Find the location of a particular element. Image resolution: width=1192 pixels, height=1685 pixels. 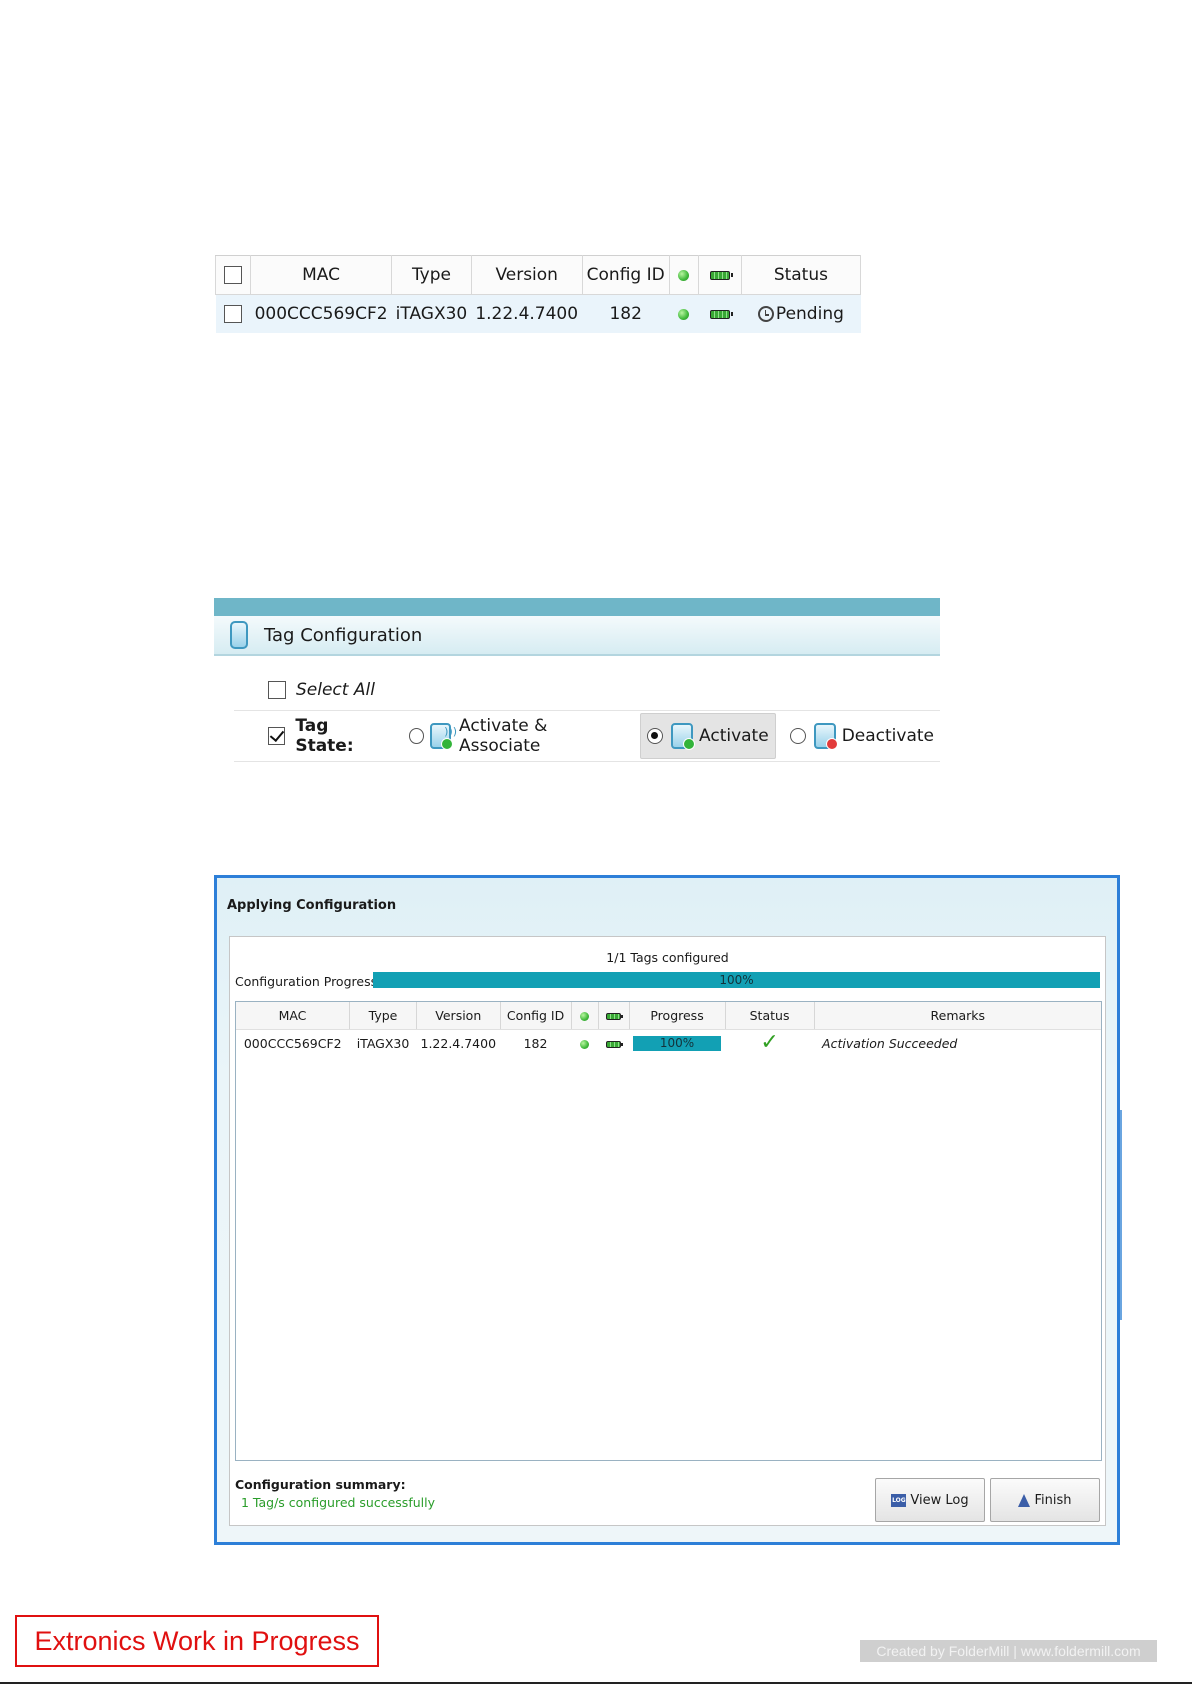

work-in-progress-stamp: Extronics Work in Progress is located at coordinates (197, 1641).